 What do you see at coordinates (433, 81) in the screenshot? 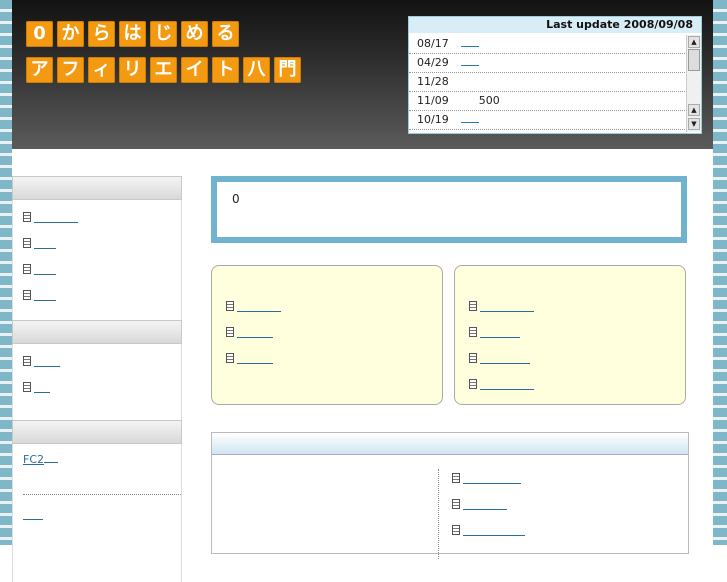
I see `update-date: 11/28` at bounding box center [433, 81].